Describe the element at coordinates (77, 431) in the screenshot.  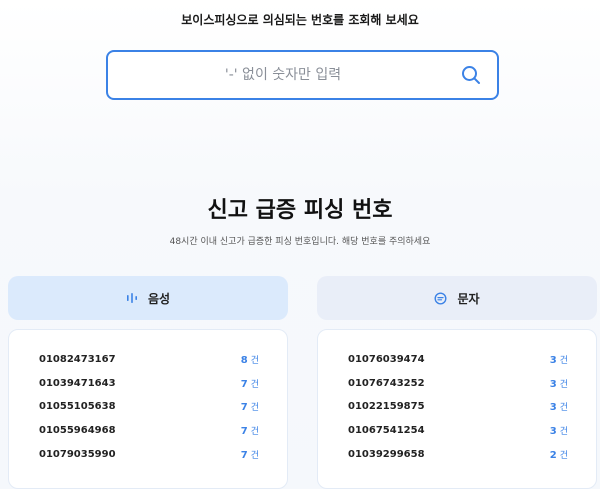
I see `phone-number: 01055964968` at that location.